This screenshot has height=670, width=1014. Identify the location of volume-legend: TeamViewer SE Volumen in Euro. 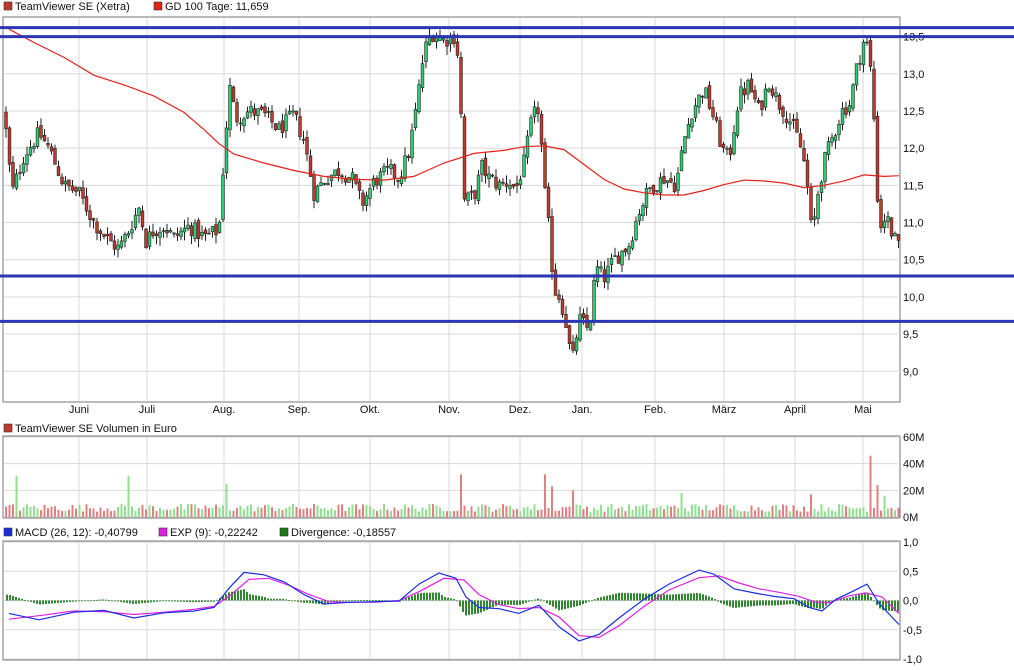
(90, 429).